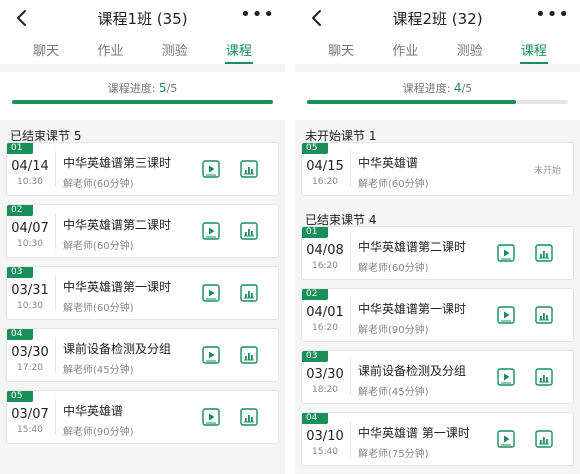 This screenshot has height=474, width=580. I want to click on lesson-time: 15:40, so click(30, 430).